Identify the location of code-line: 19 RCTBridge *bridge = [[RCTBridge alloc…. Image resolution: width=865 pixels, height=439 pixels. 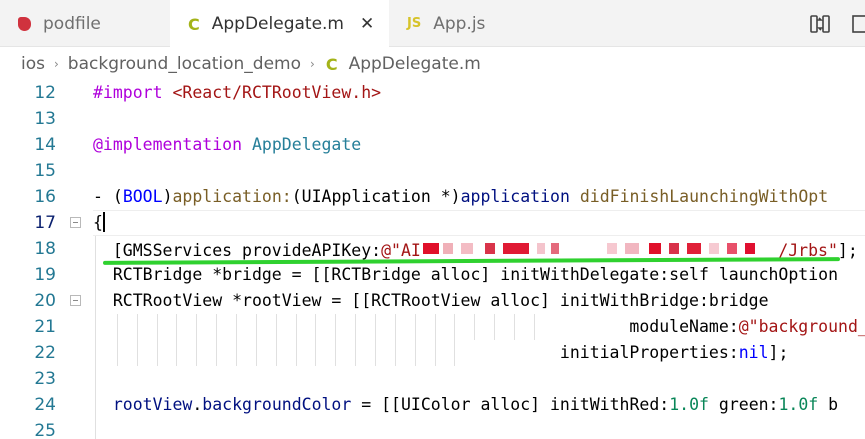
(432, 275).